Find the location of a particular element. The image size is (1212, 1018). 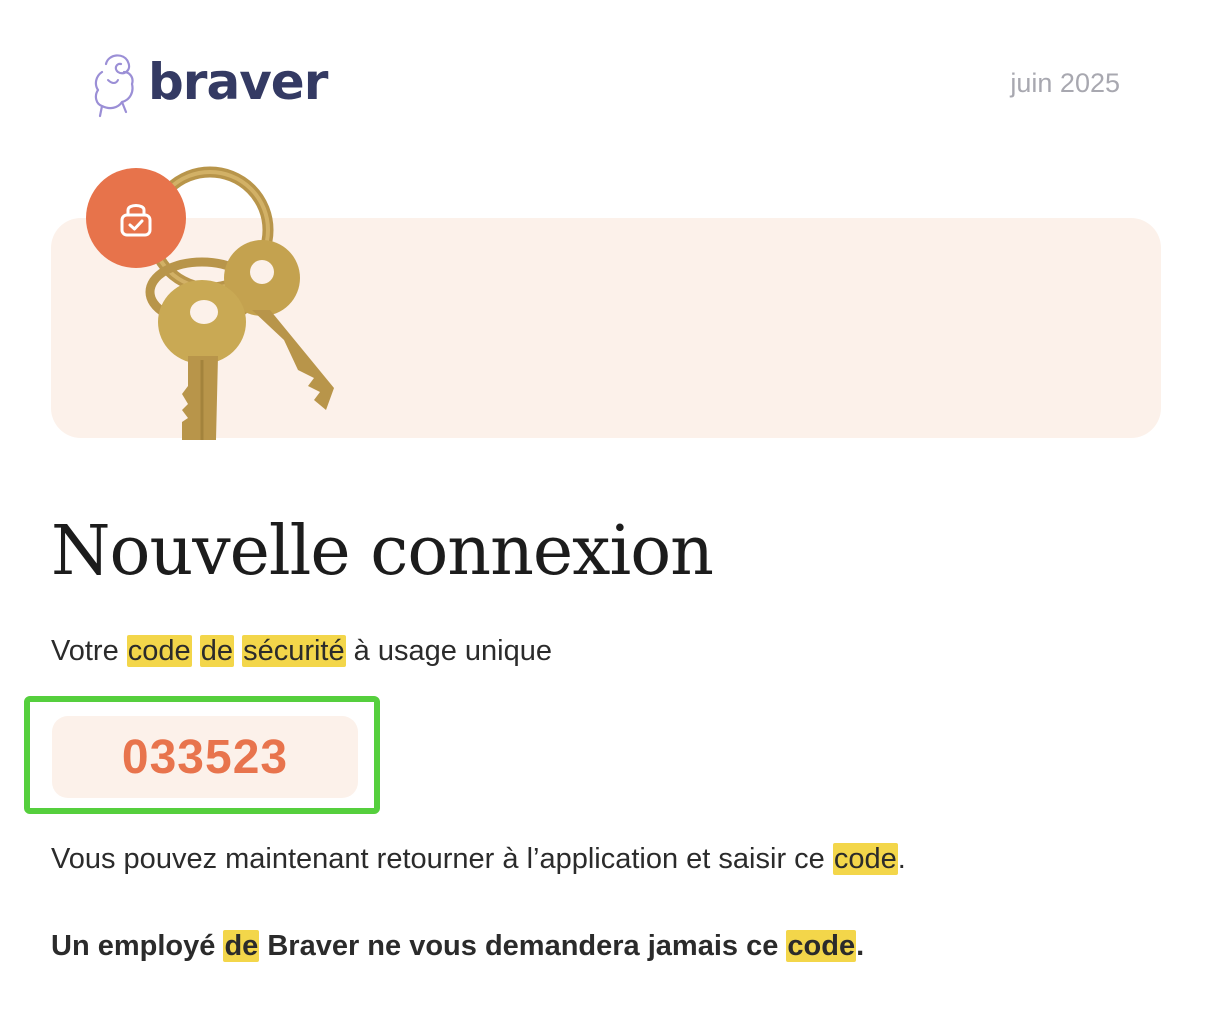

braver-logo: braver is located at coordinates (208, 85).